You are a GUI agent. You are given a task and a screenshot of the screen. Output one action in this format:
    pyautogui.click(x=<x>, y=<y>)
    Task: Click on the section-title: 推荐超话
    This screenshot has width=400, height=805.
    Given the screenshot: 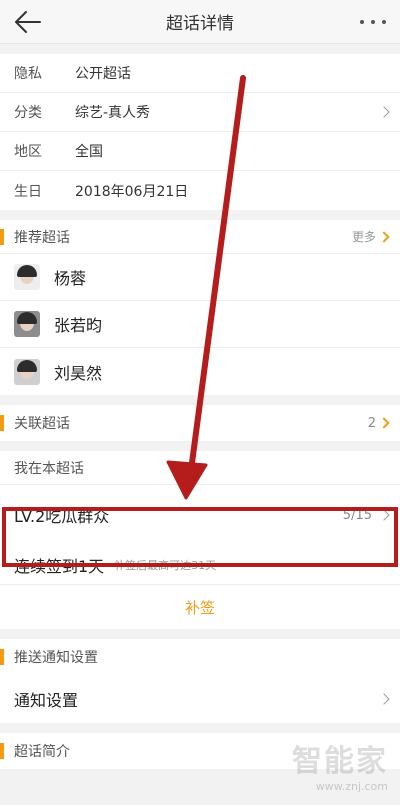 What is the action you would take?
    pyautogui.click(x=42, y=237)
    